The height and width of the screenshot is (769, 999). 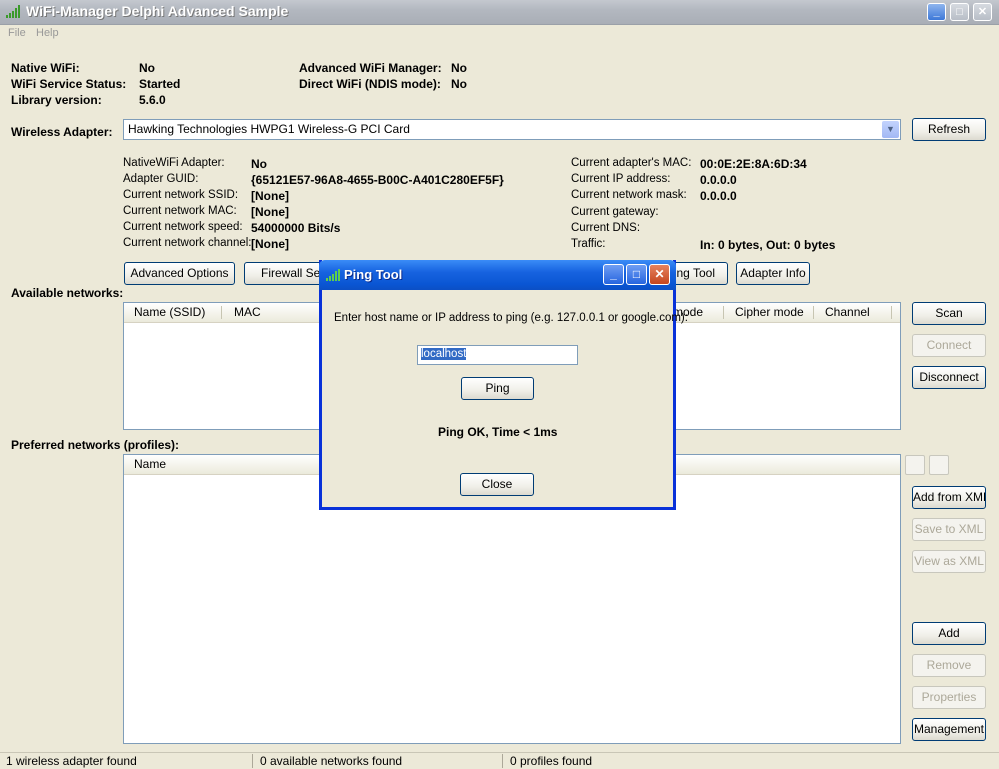 What do you see at coordinates (949, 665) in the screenshot?
I see `remove-profile-button: Remove` at bounding box center [949, 665].